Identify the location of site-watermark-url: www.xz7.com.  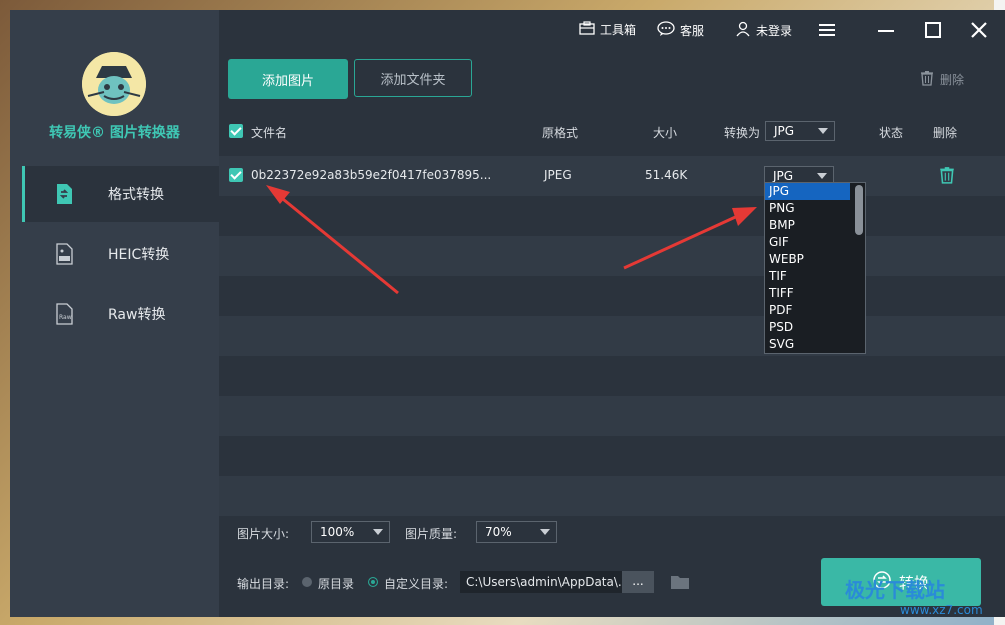
(941, 610).